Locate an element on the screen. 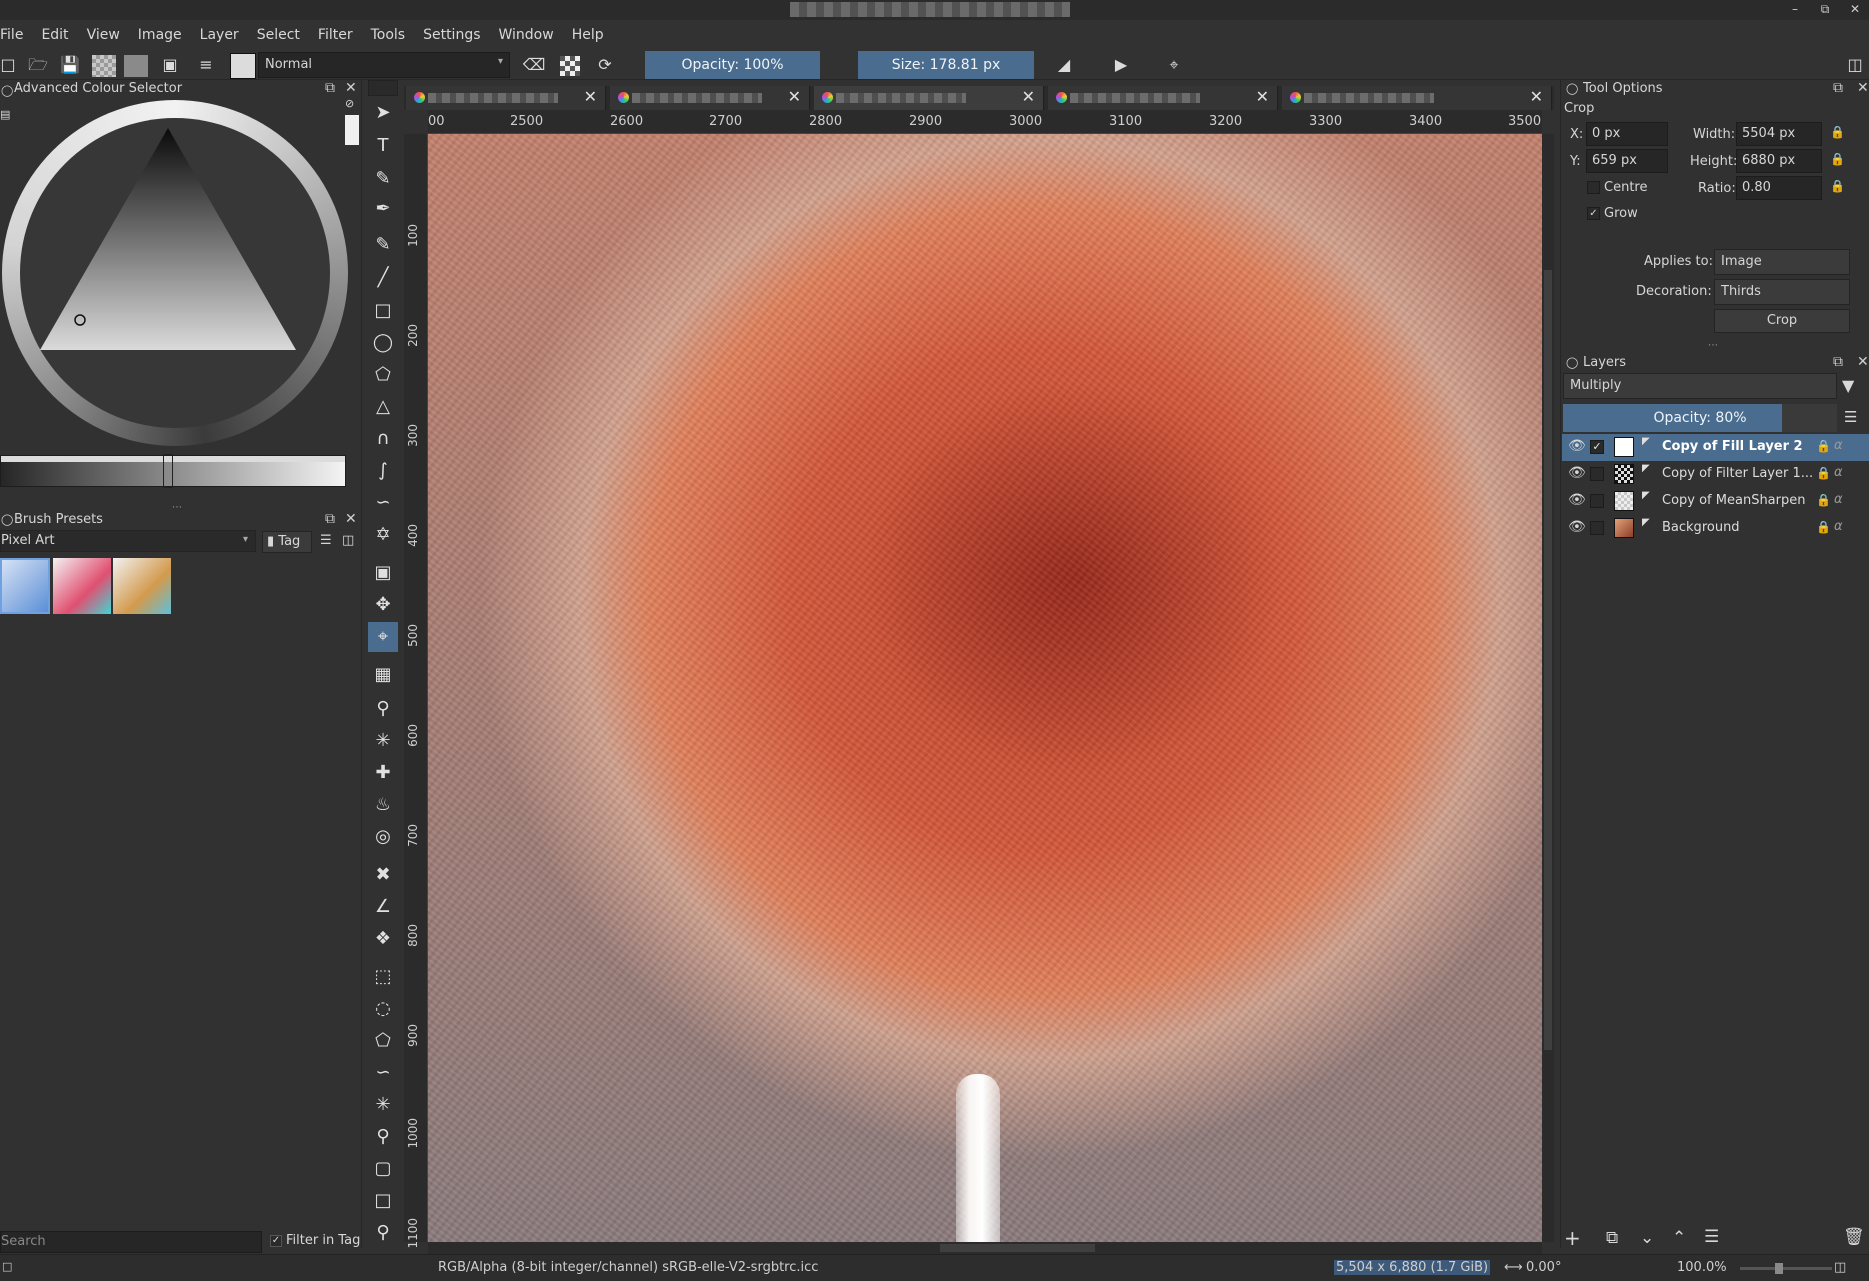  ellipse-tool-icon: ◯ is located at coordinates (383, 343).